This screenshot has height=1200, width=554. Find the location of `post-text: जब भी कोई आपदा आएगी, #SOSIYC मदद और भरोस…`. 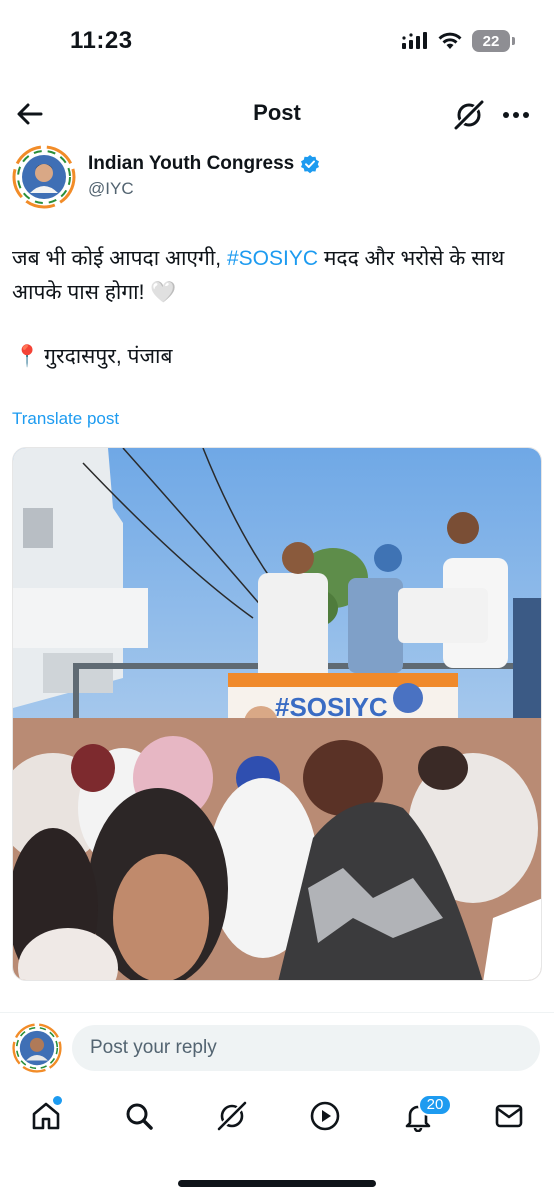

post-text: जब भी कोई आपदा आएगी, #SOSIYC मदद और भरोस… is located at coordinates (274, 276).